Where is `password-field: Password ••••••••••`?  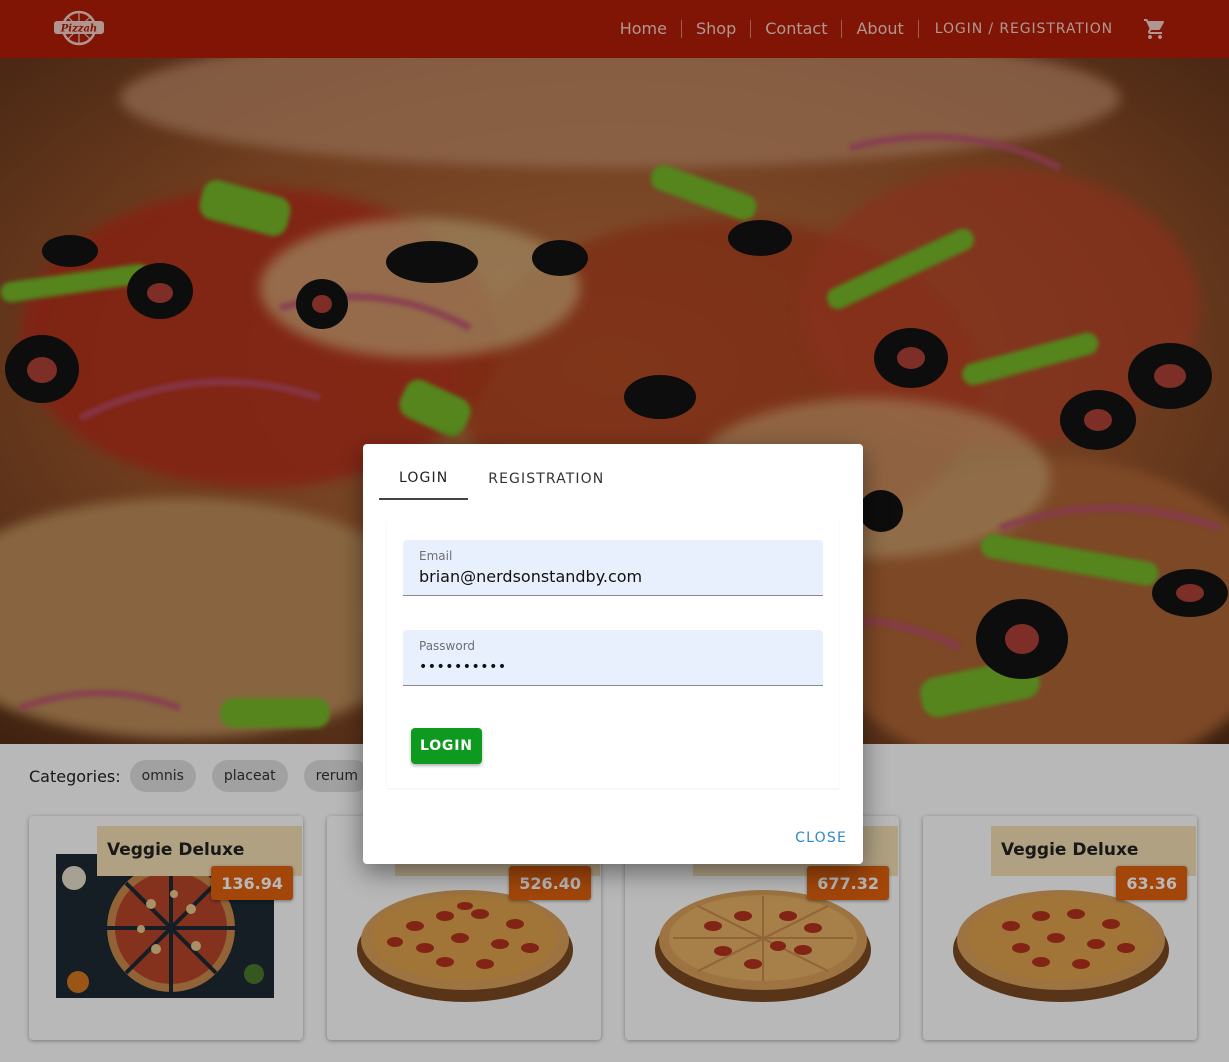 password-field: Password •••••••••• is located at coordinates (613, 658).